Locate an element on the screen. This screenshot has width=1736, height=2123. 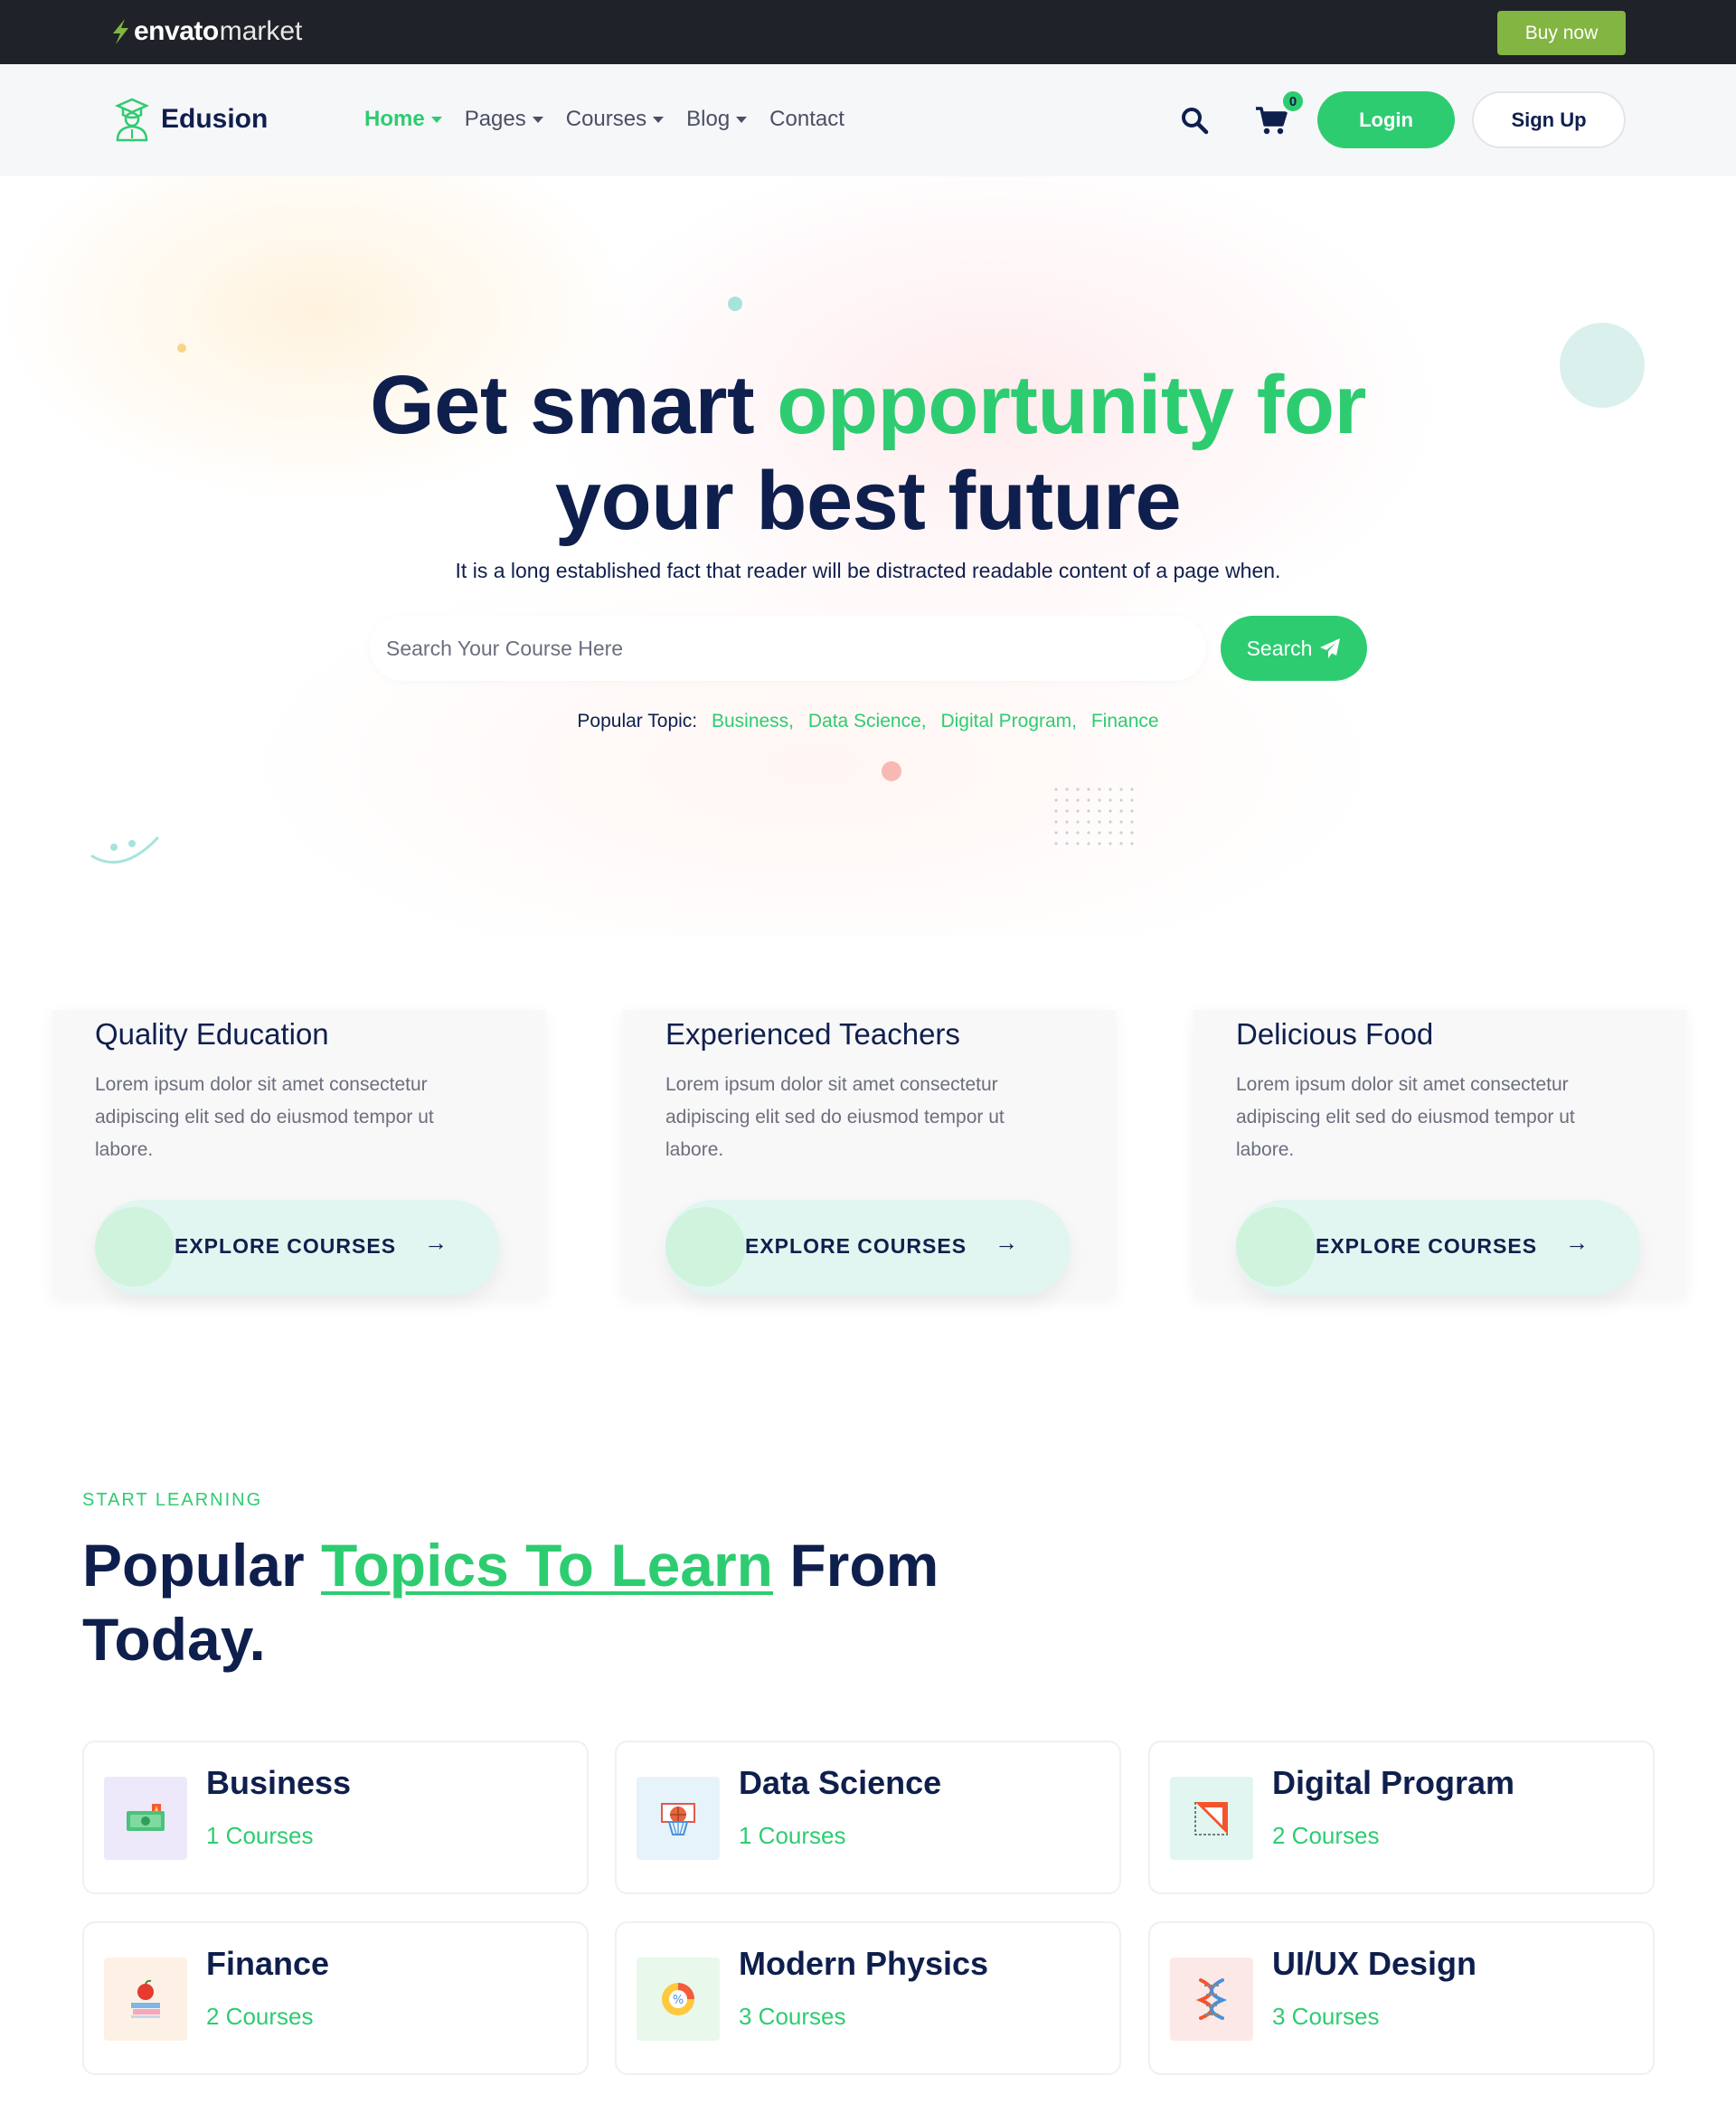
hero-title-accent: opportunity for is located at coordinates (1072, 405).